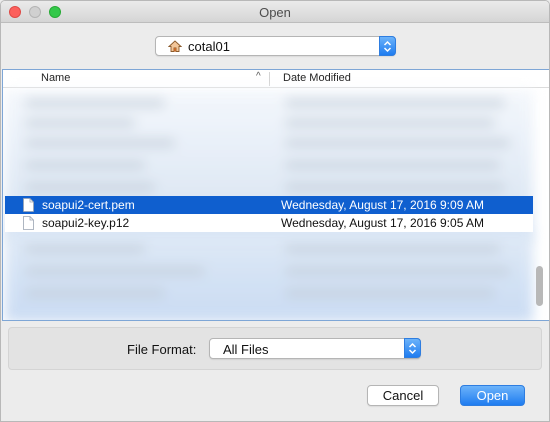 Image resolution: width=550 pixels, height=422 pixels. I want to click on file-name: soapui2-key.p12, so click(86, 223).